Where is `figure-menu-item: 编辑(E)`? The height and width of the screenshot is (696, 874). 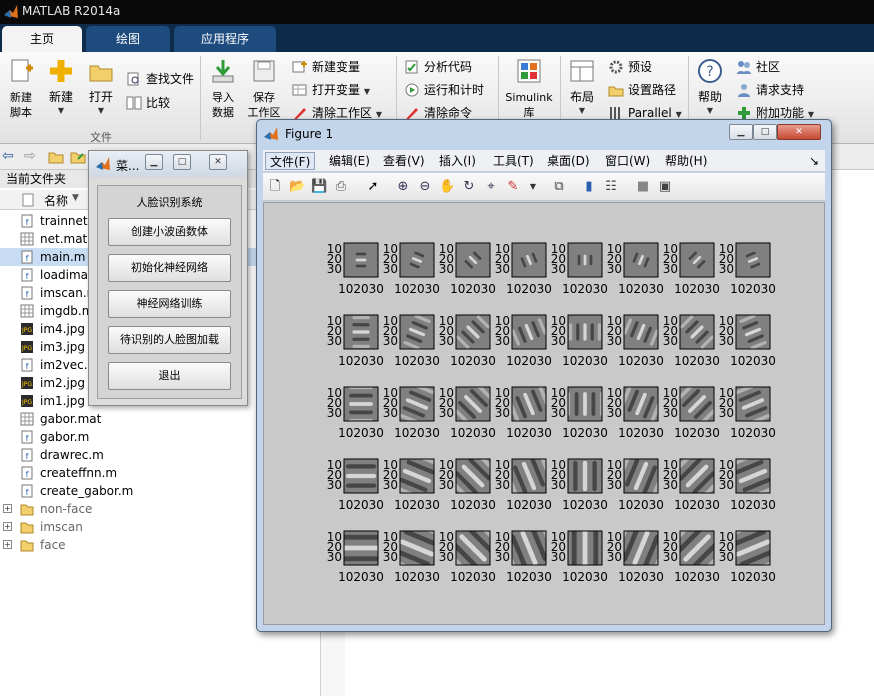
figure-menu-item: 编辑(E) is located at coordinates (349, 161).